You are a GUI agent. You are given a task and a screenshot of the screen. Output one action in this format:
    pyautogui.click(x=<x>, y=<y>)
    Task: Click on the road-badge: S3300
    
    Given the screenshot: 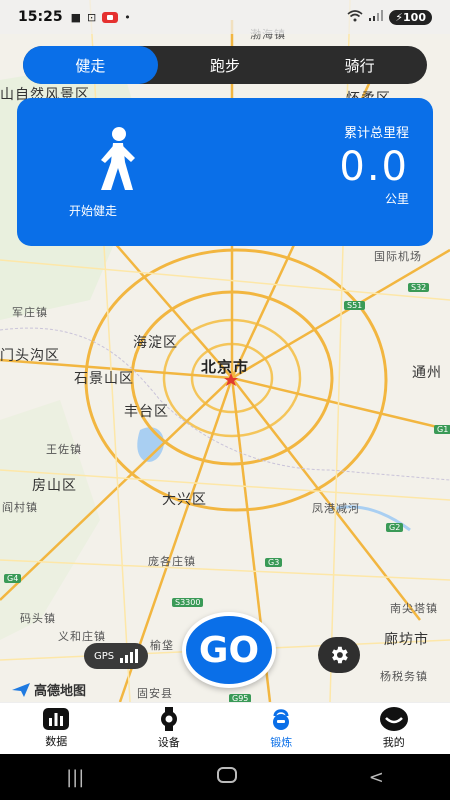 What is the action you would take?
    pyautogui.click(x=188, y=602)
    